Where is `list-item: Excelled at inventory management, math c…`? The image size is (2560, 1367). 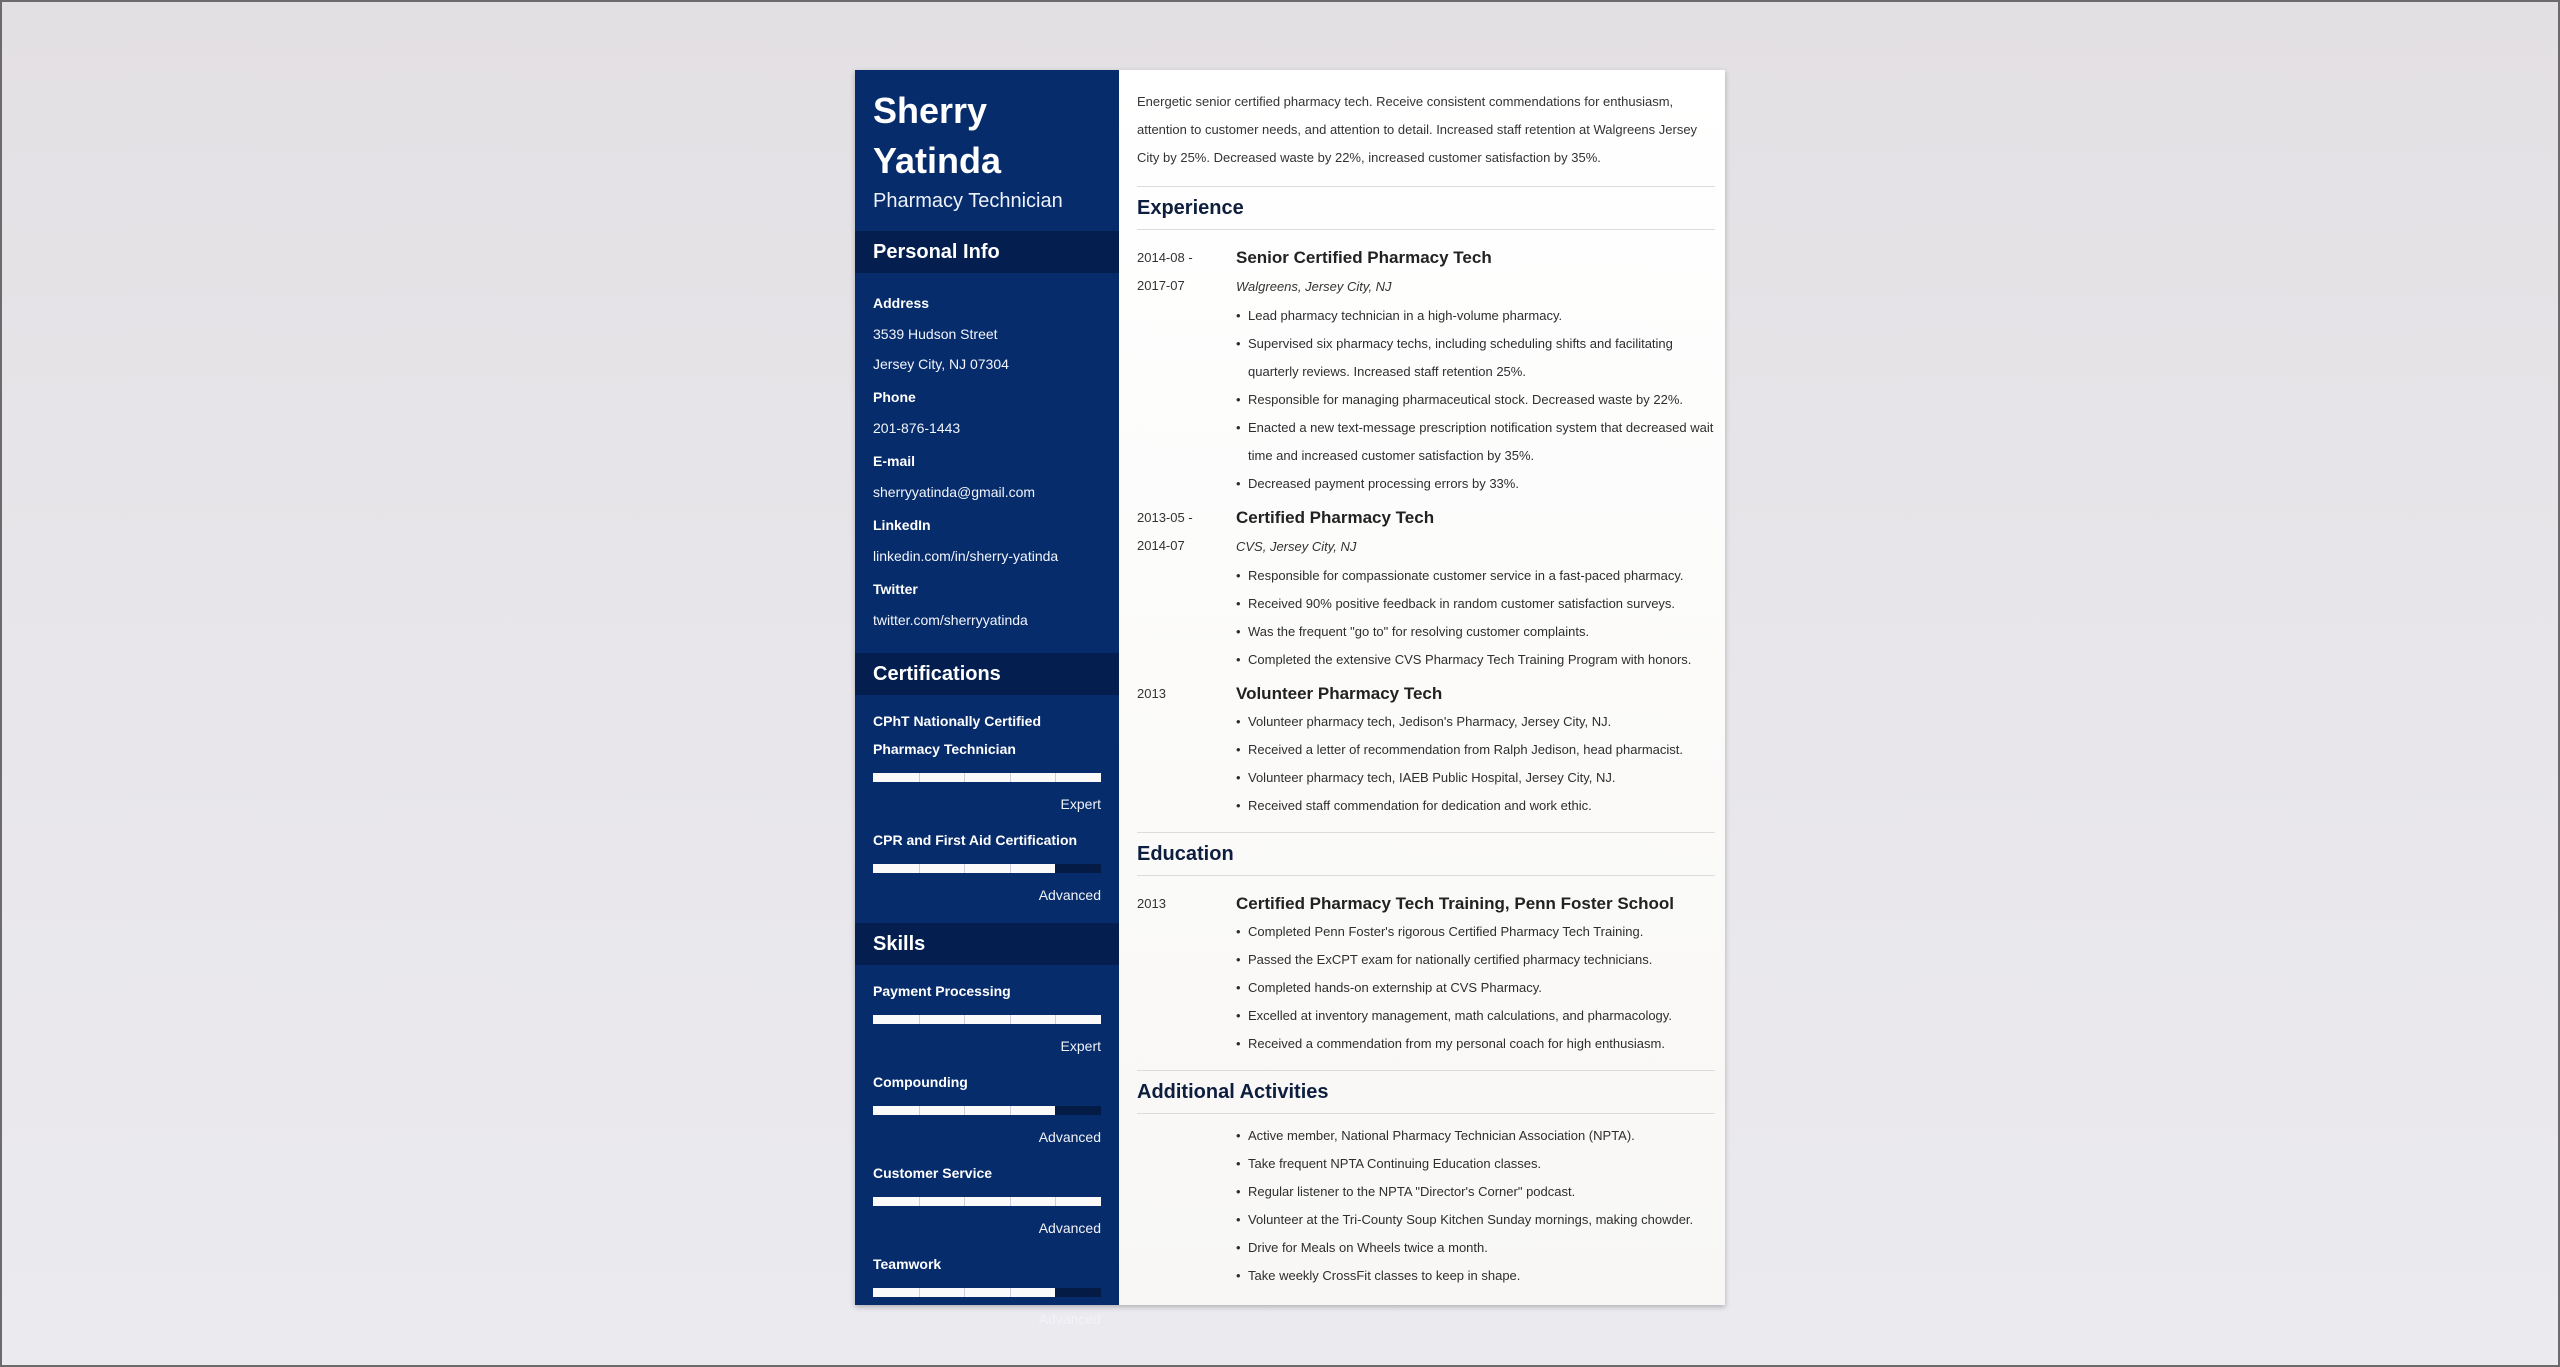 list-item: Excelled at inventory management, math c… is located at coordinates (1475, 1016).